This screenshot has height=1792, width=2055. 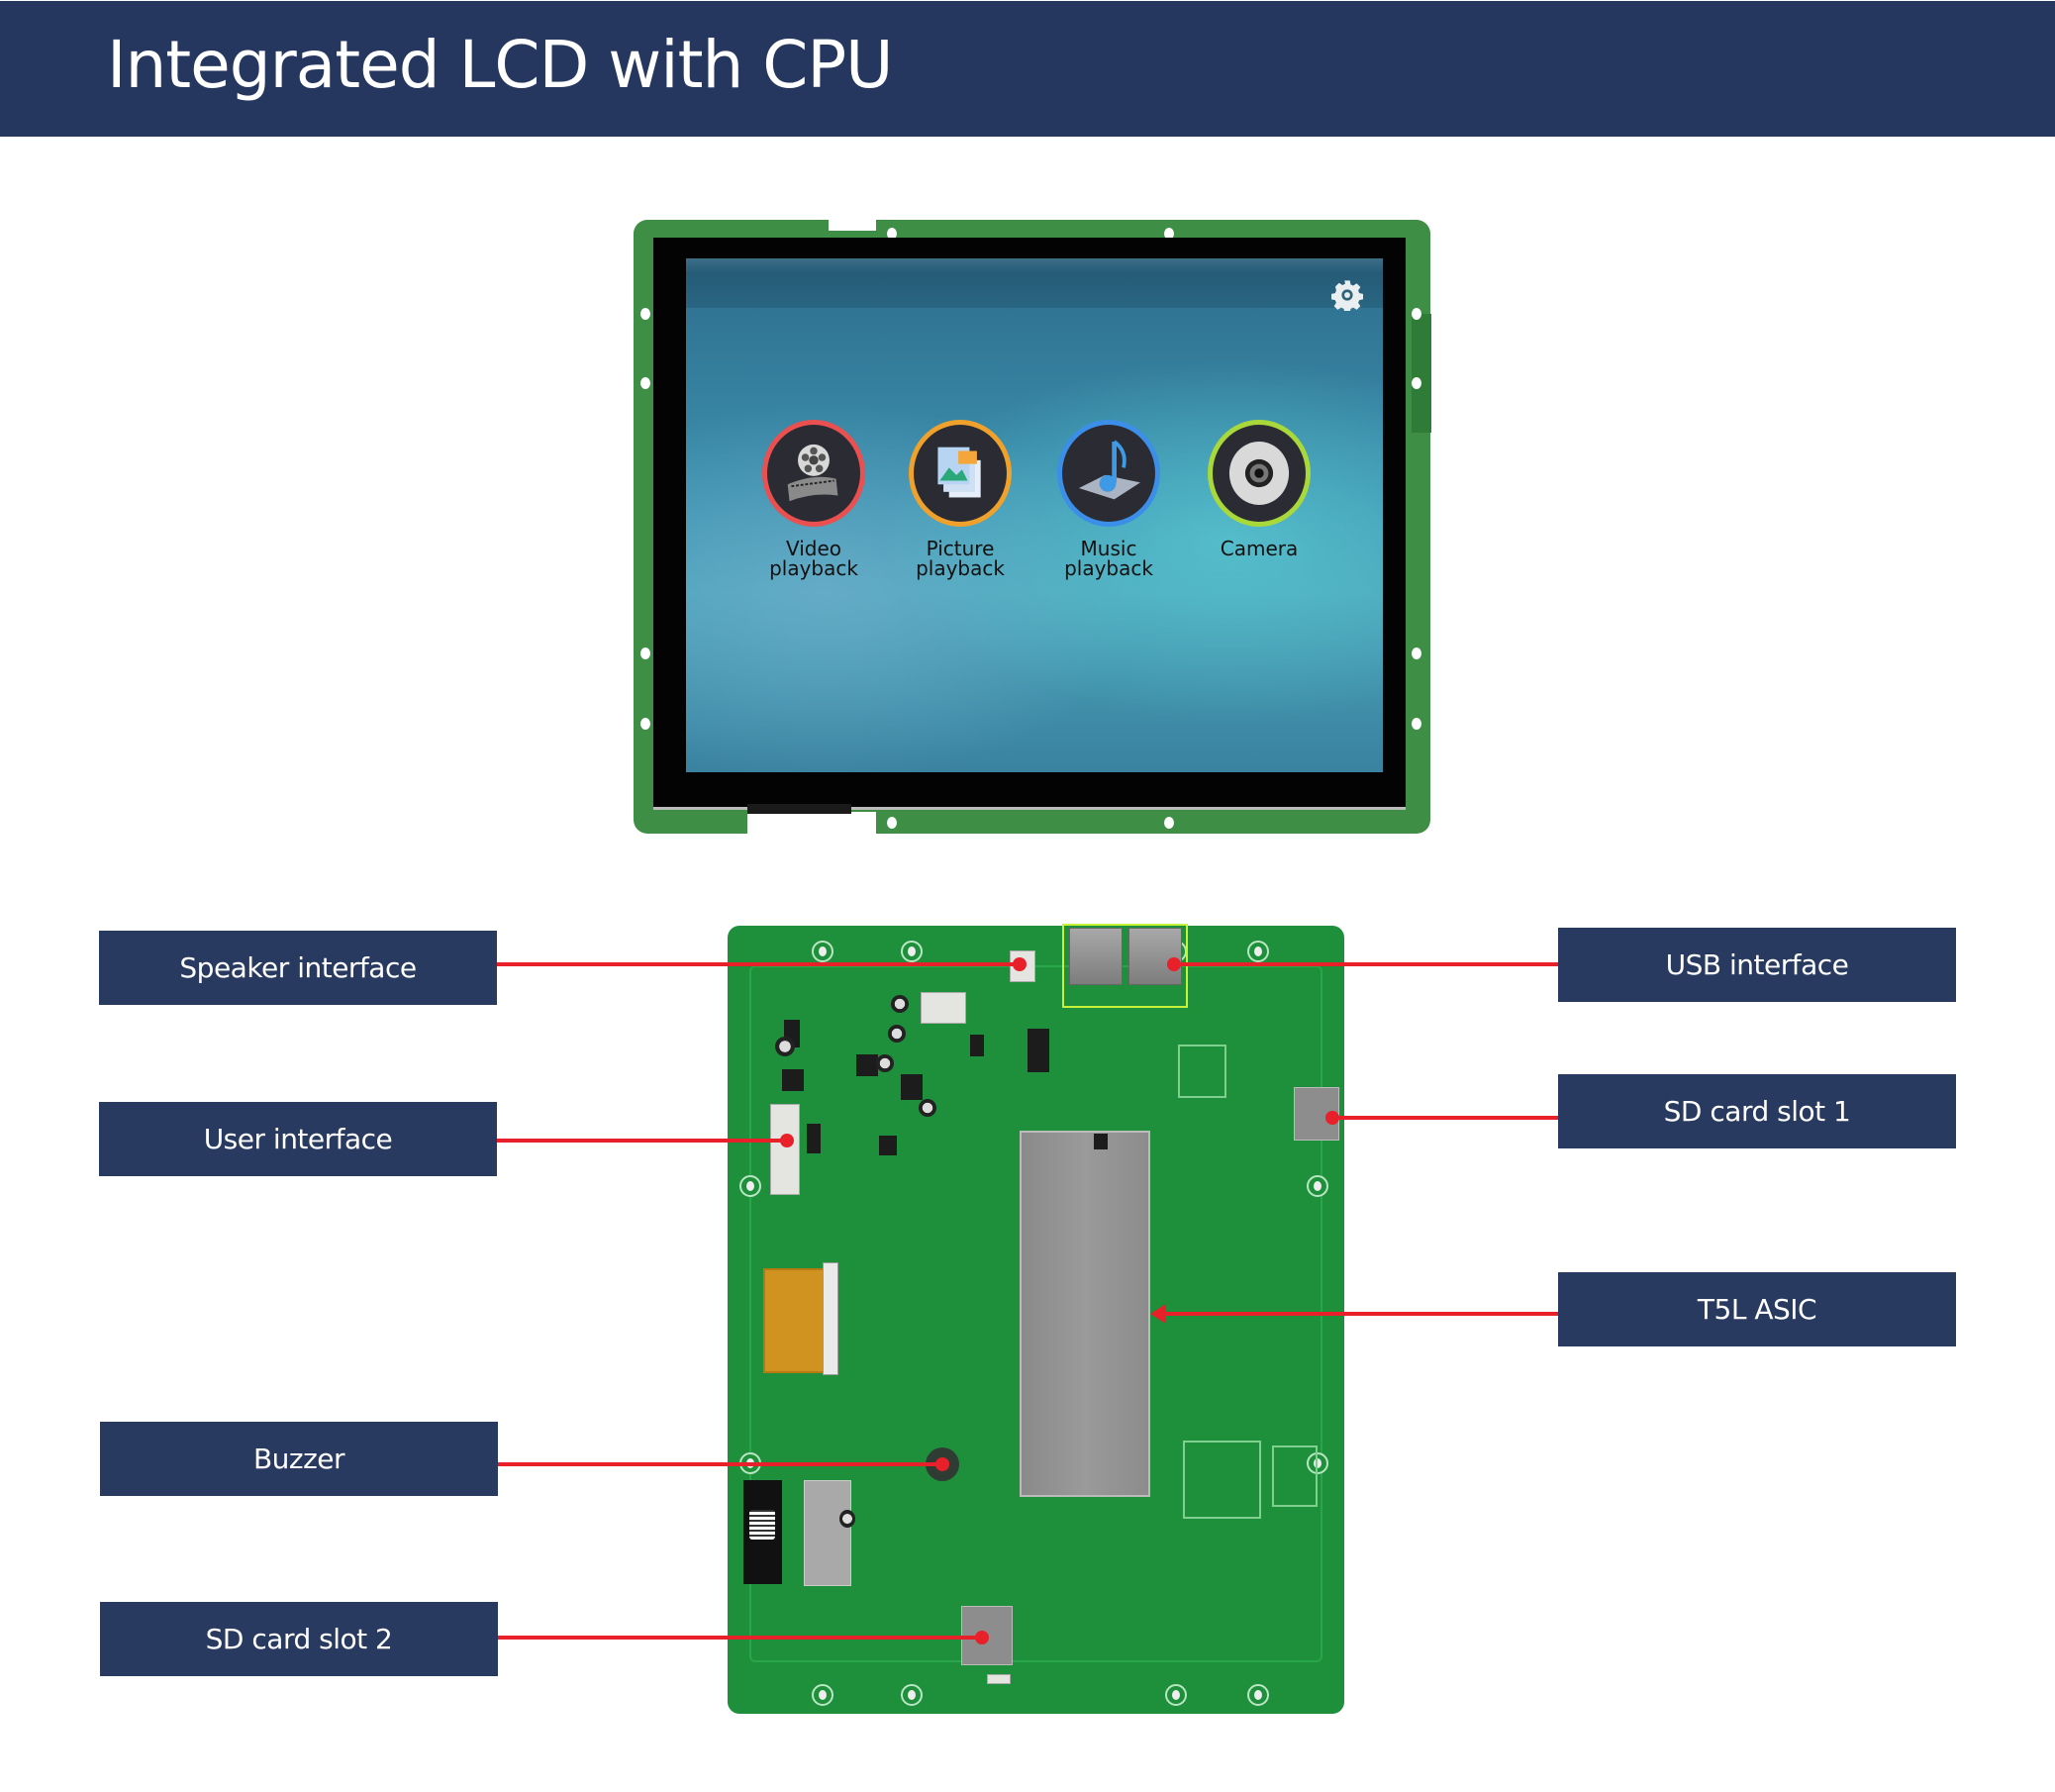 I want to click on callout-sd-card-slot-1: SD card slot 1, so click(x=1757, y=1111).